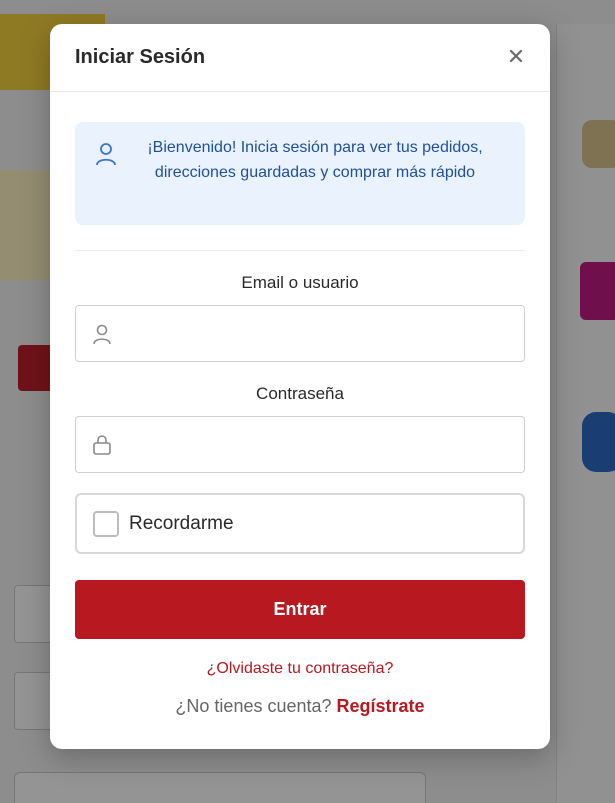  I want to click on remember-me-option: Recordarme, so click(300, 523).